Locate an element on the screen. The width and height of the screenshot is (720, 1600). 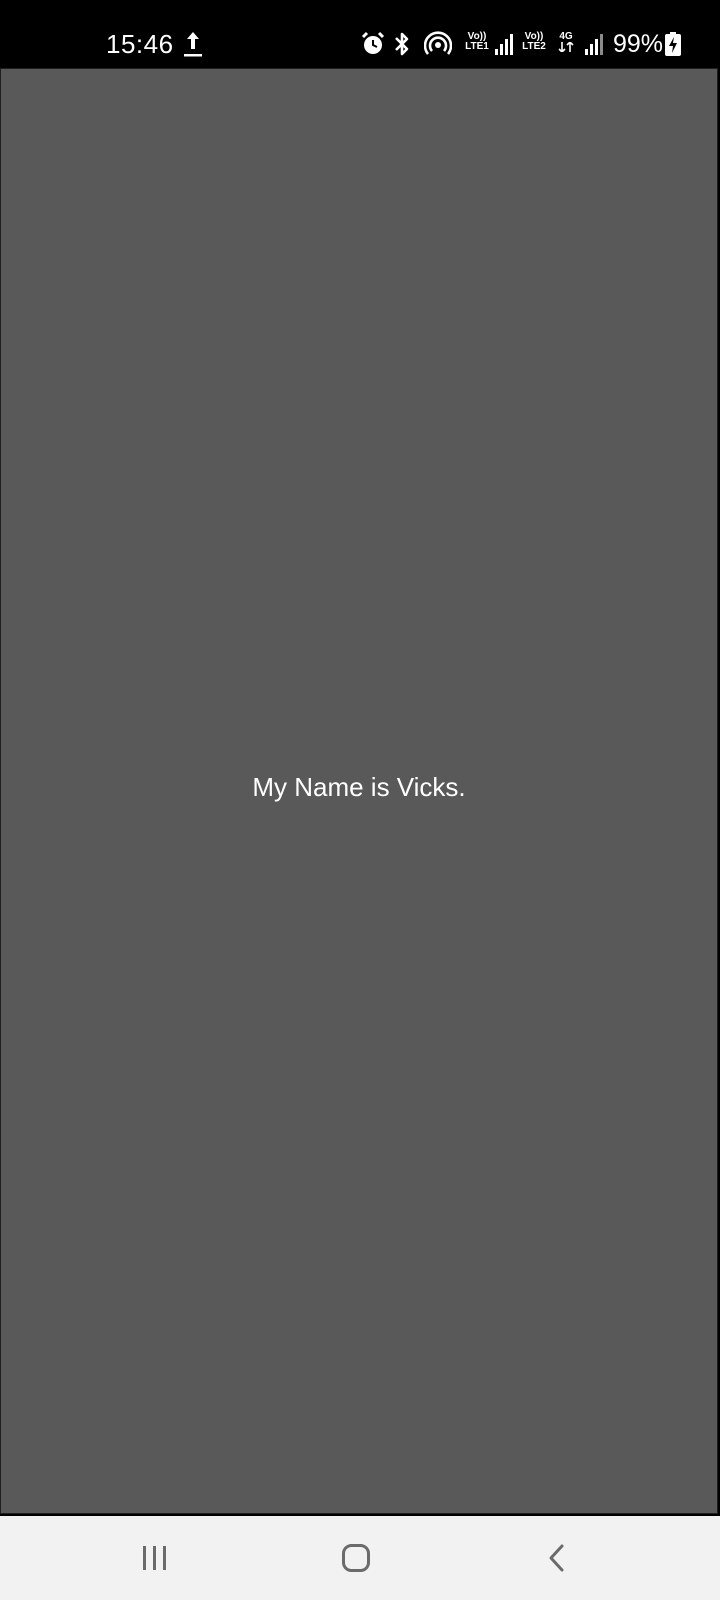
sim1-network-label: Vo)) LTE1 is located at coordinates (477, 42).